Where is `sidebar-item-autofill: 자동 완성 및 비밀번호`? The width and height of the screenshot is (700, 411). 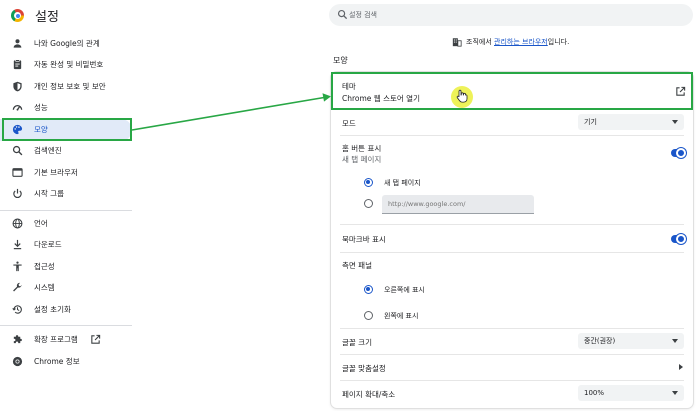
sidebar-item-autofill: 자동 완성 및 비밀번호 is located at coordinates (66, 65).